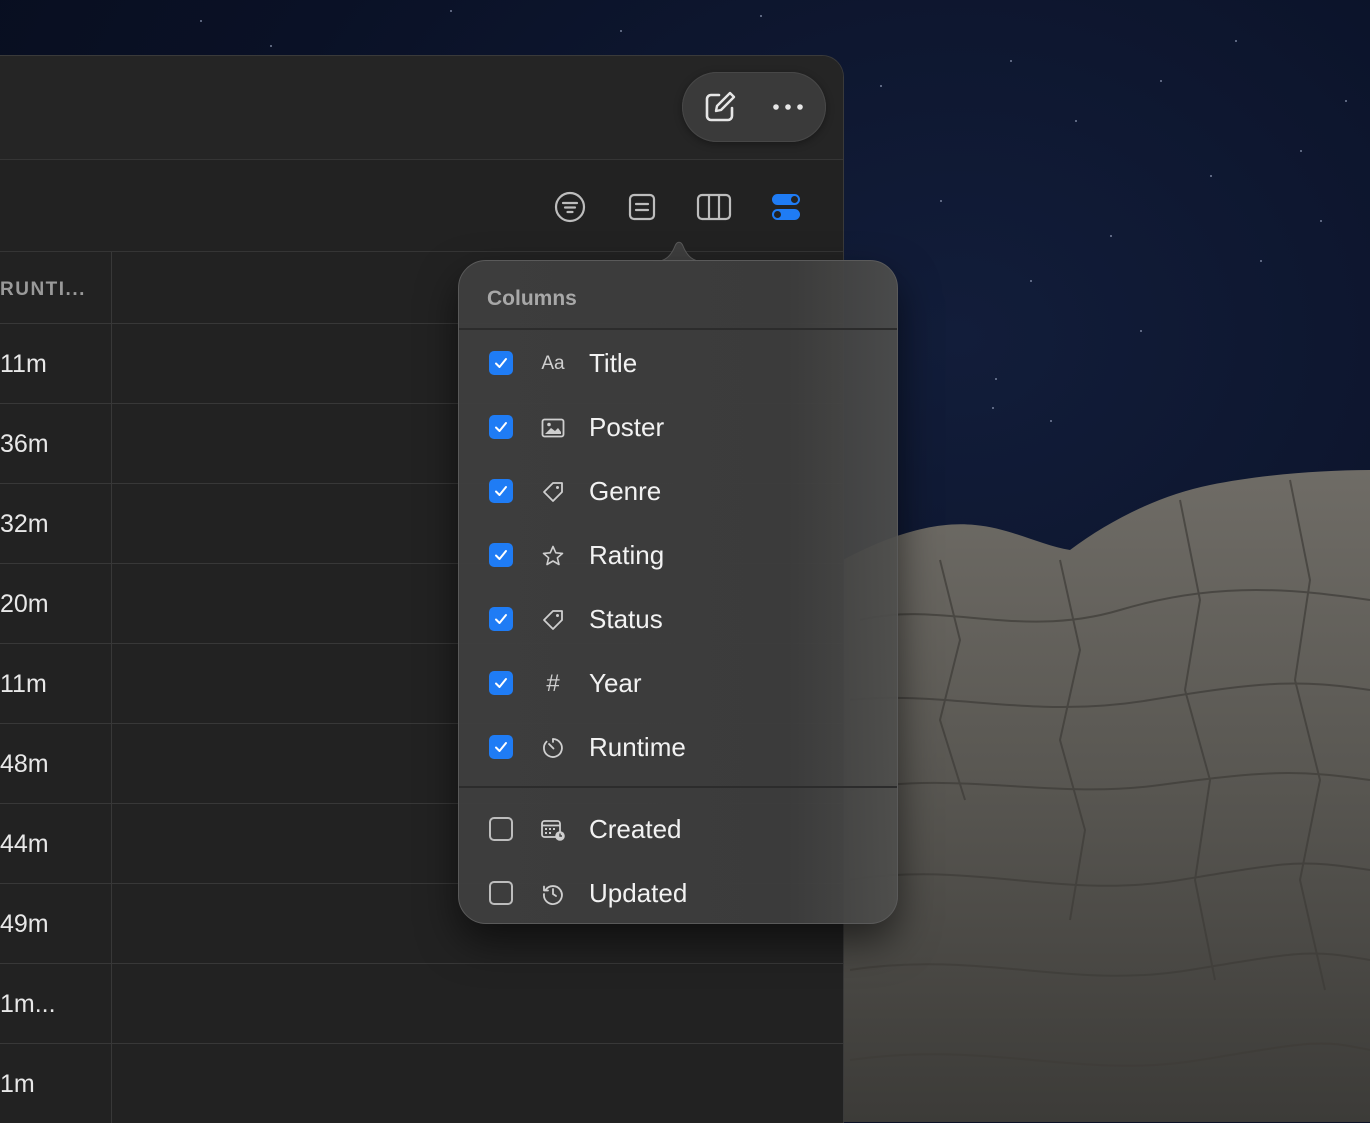  I want to click on compose-button, so click(720, 107).